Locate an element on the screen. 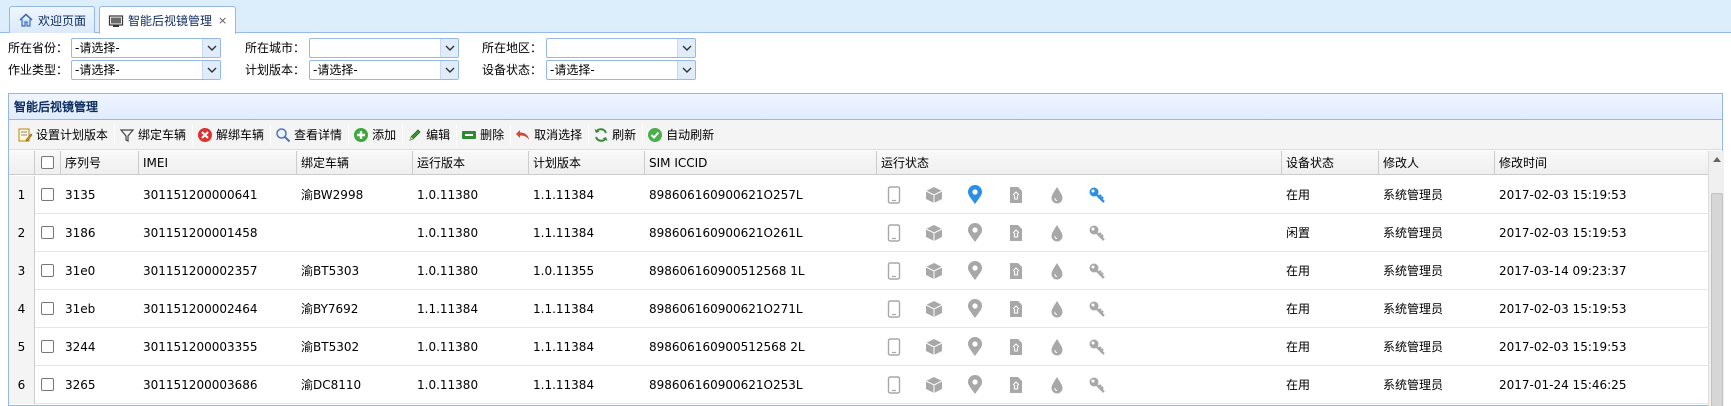  refresh-button: 刷新 is located at coordinates (615, 135).